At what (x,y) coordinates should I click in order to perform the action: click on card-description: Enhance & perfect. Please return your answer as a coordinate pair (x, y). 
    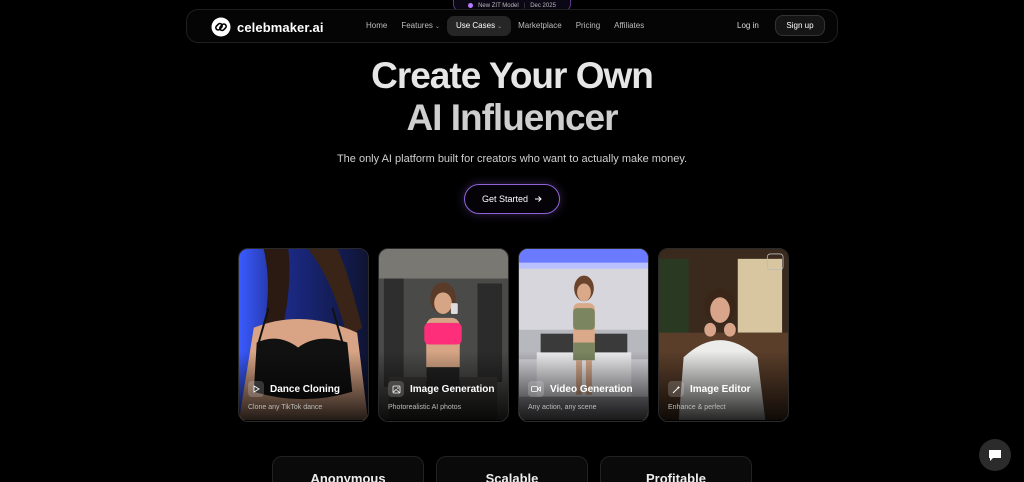
    Looking at the image, I should click on (697, 407).